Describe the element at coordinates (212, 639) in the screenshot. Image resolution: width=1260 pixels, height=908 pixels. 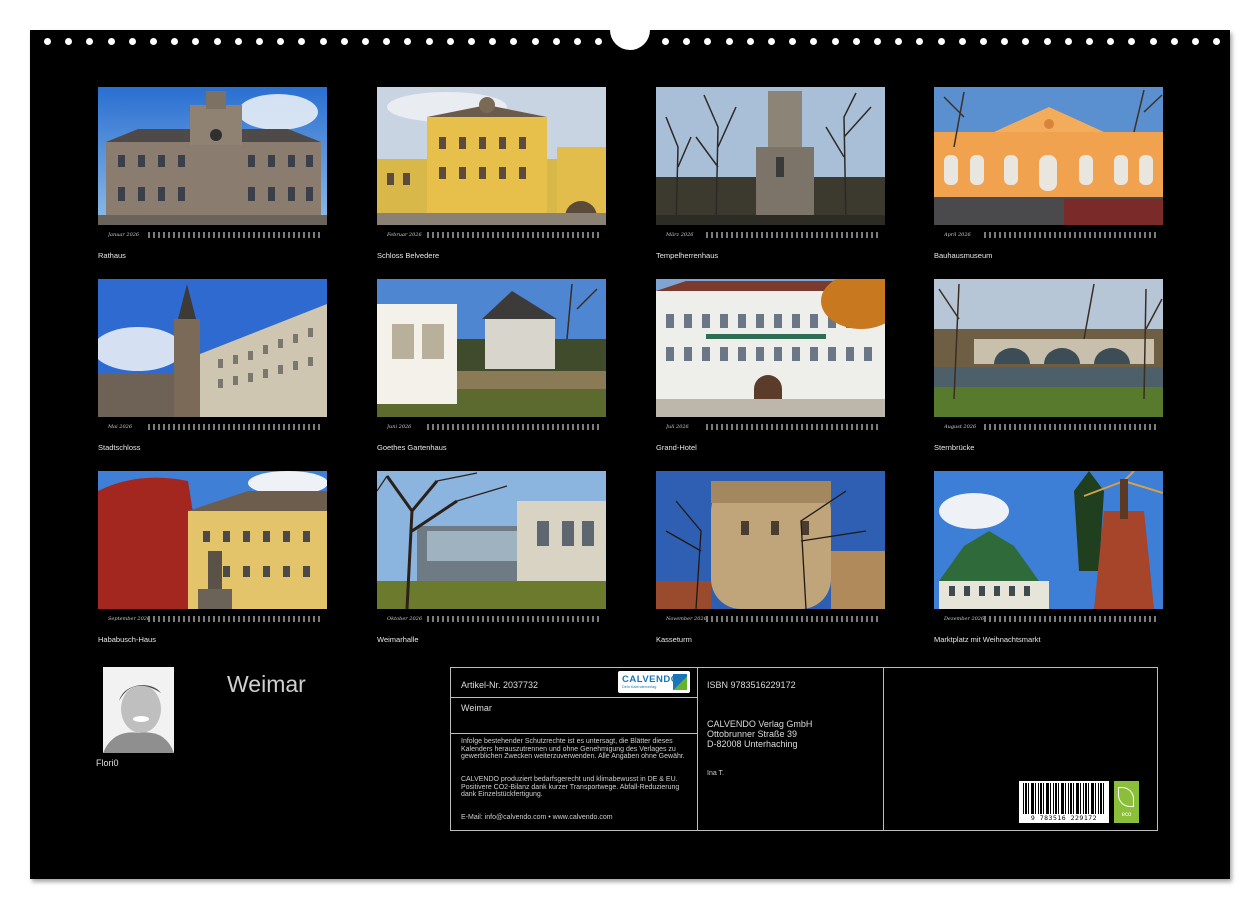
I see `photo-caption: Hababusch-Haus` at that location.